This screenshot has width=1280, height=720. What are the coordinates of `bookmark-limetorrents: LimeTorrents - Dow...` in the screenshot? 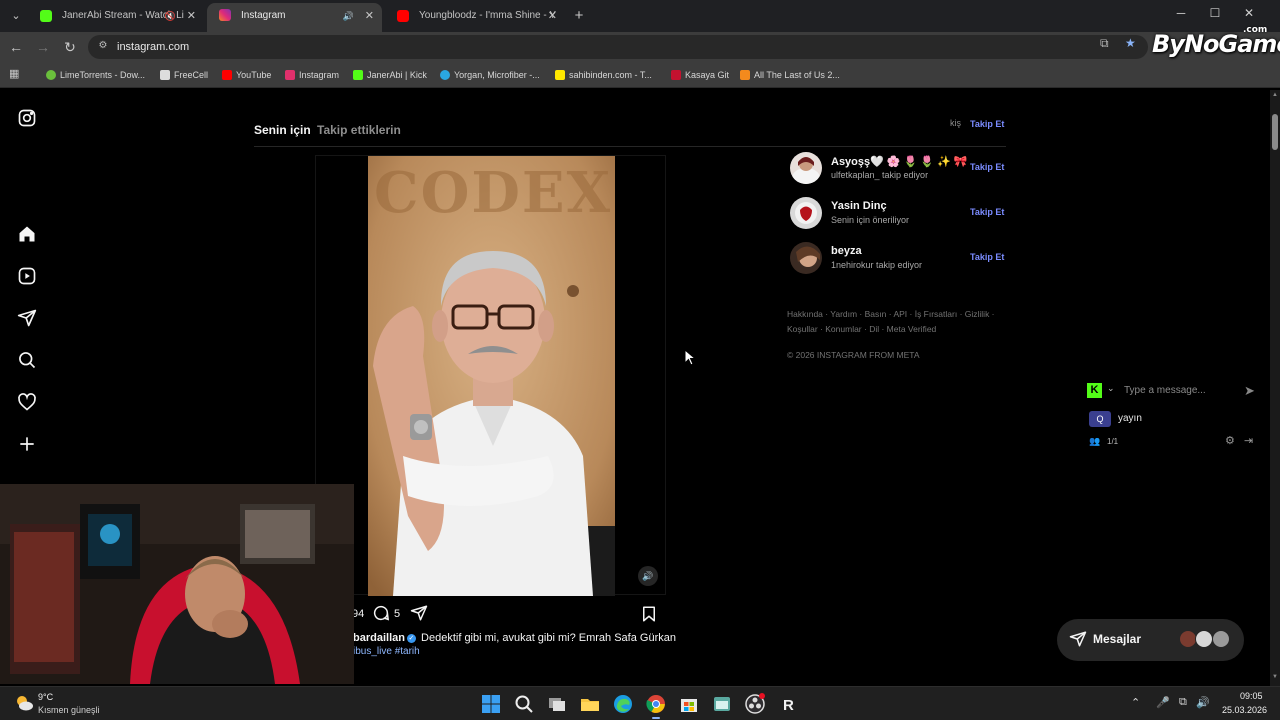 It's located at (95, 75).